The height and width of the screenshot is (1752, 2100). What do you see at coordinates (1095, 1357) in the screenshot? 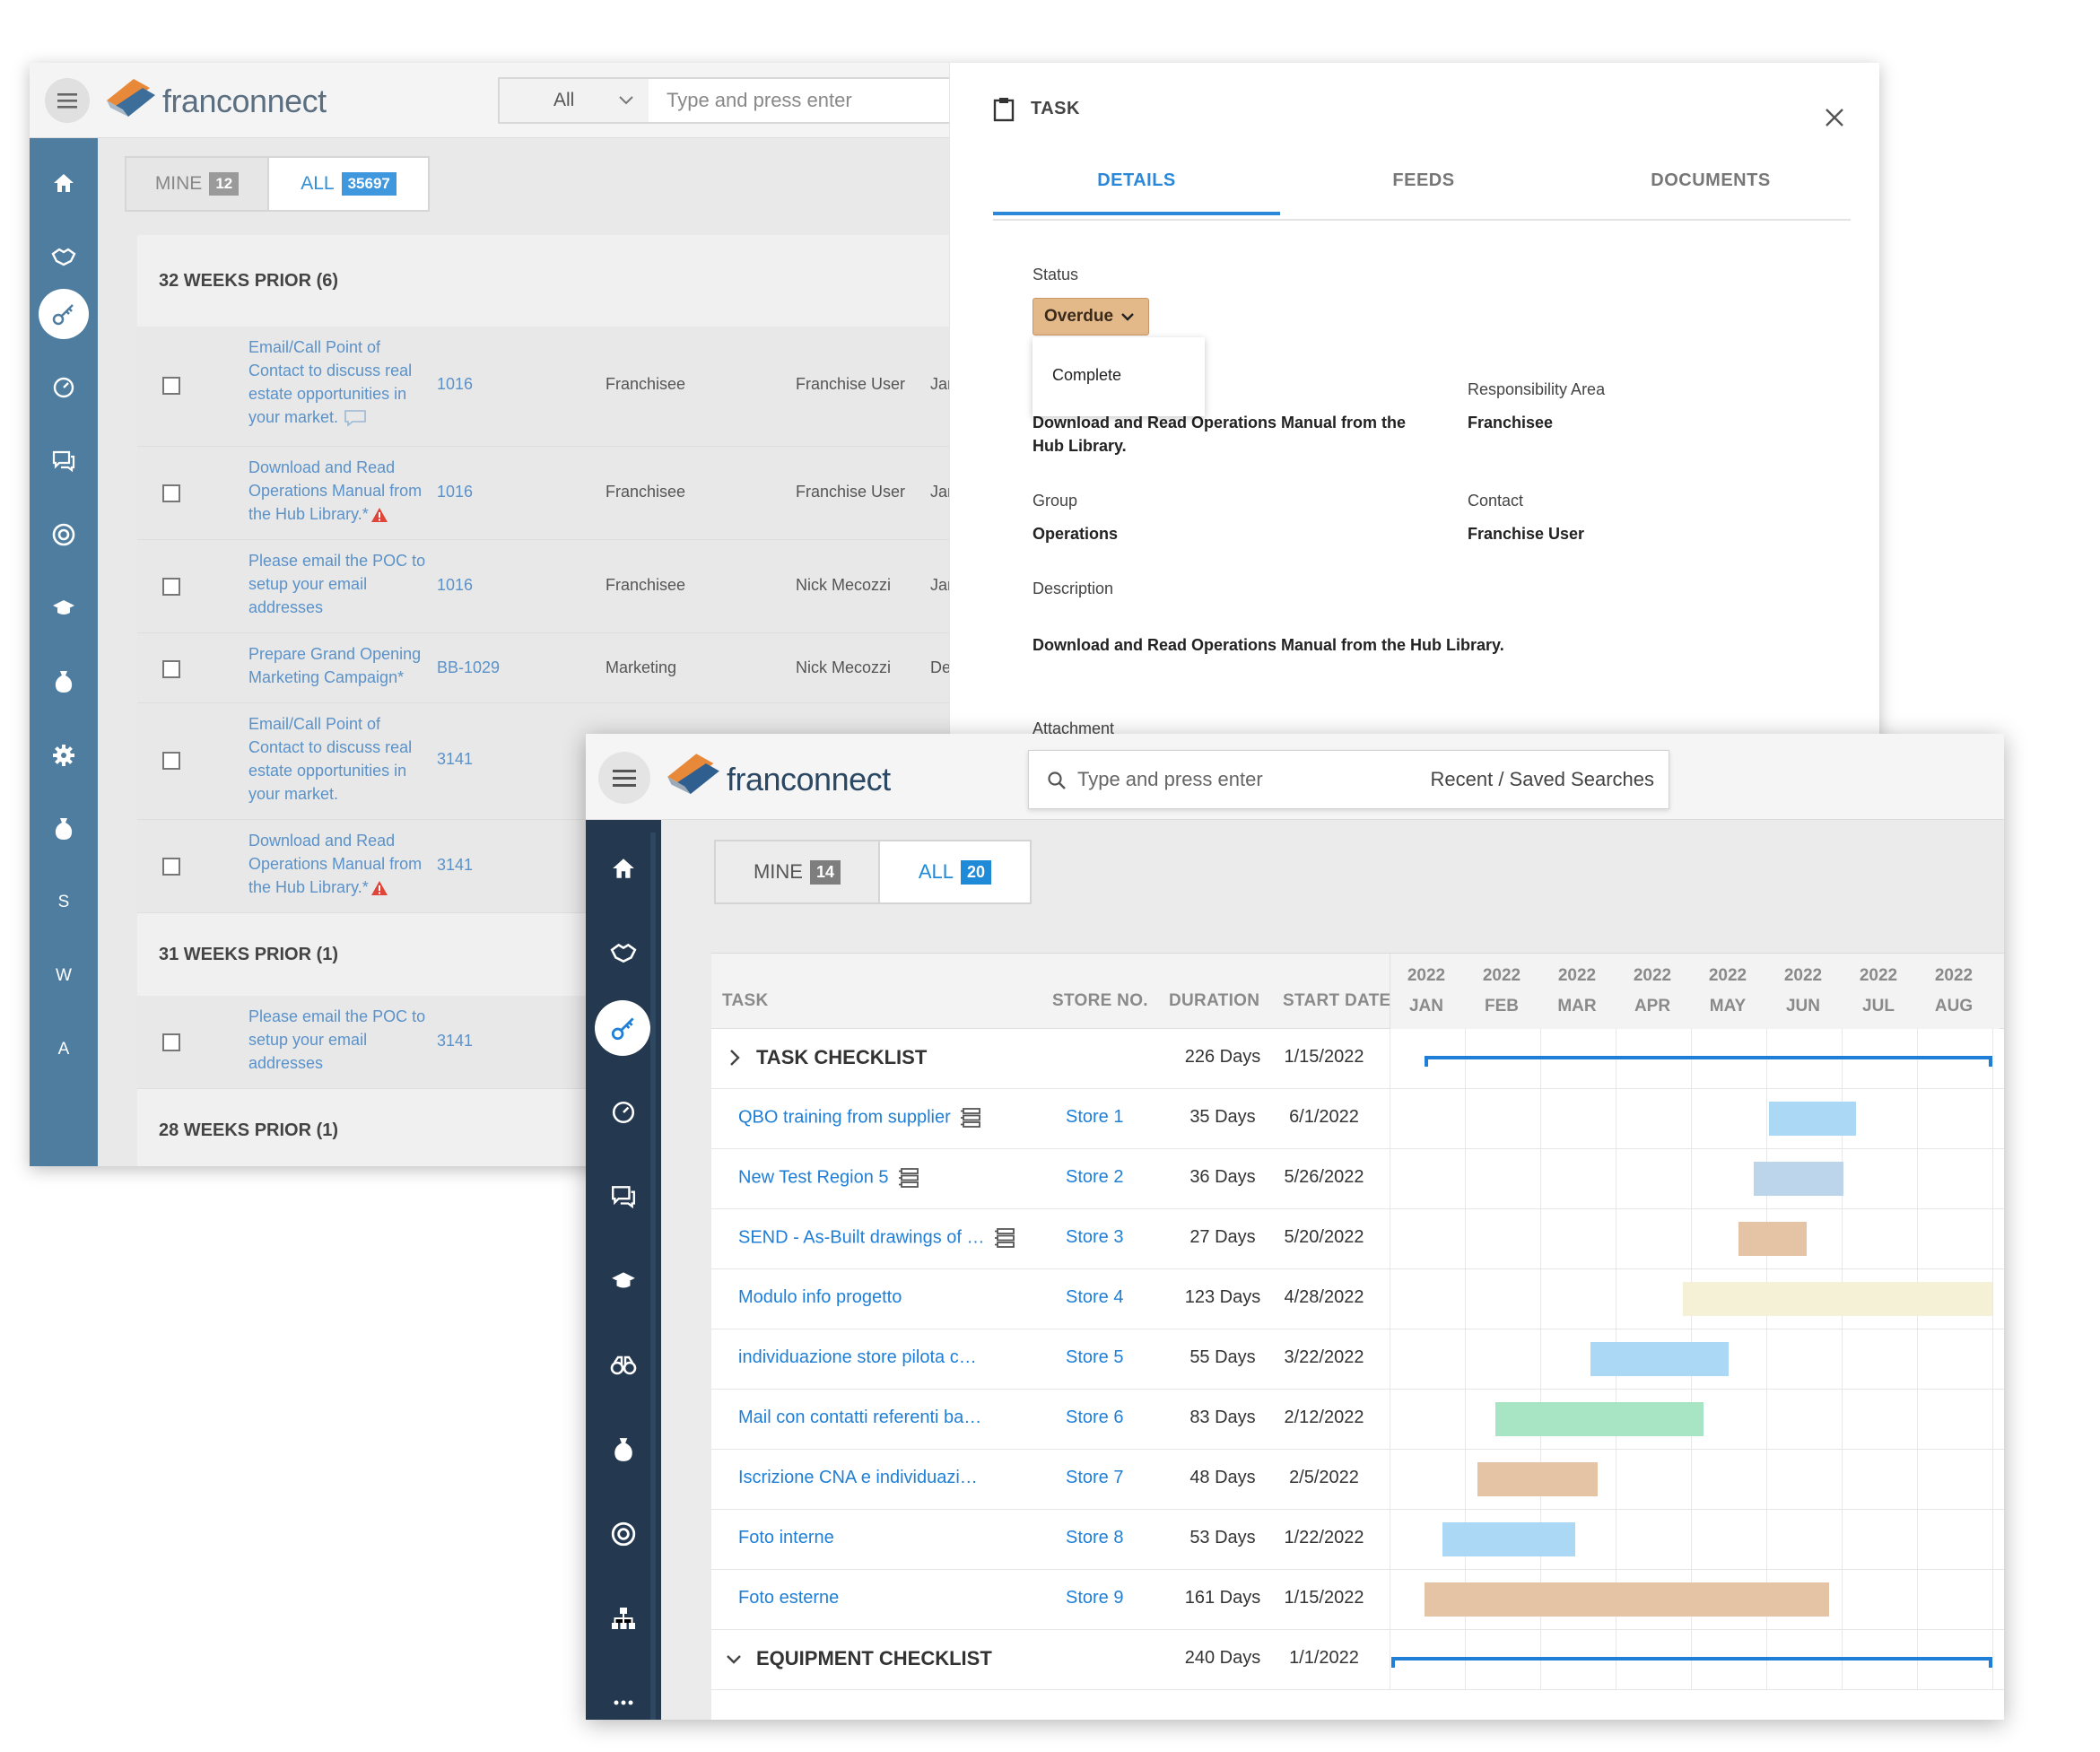
I see `store-link: Store 5` at bounding box center [1095, 1357].